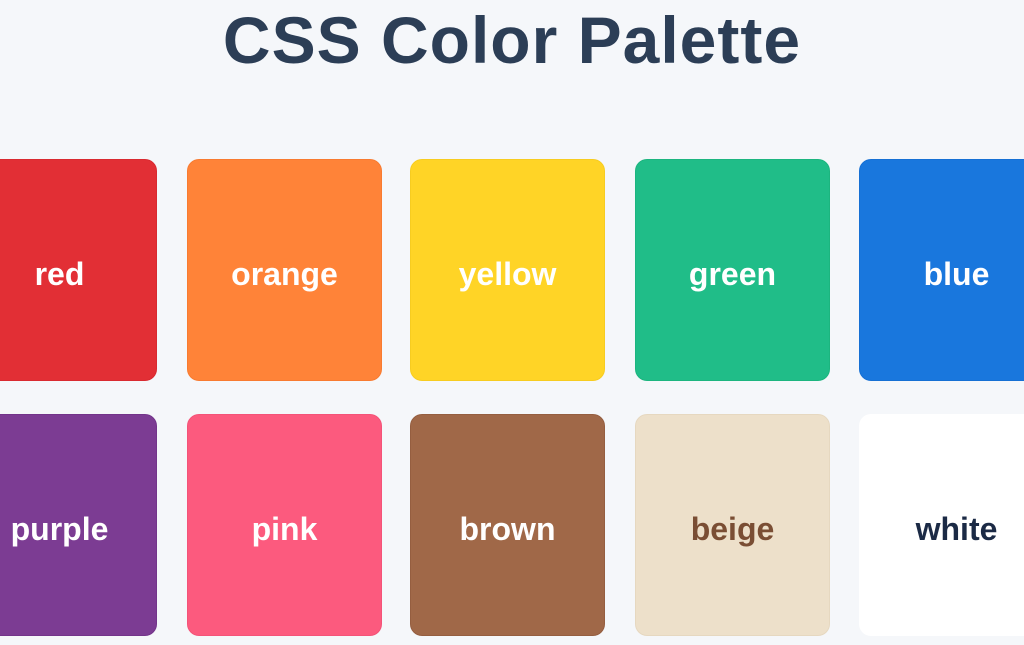 This screenshot has width=1024, height=645. What do you see at coordinates (956, 528) in the screenshot?
I see `color-label: white` at bounding box center [956, 528].